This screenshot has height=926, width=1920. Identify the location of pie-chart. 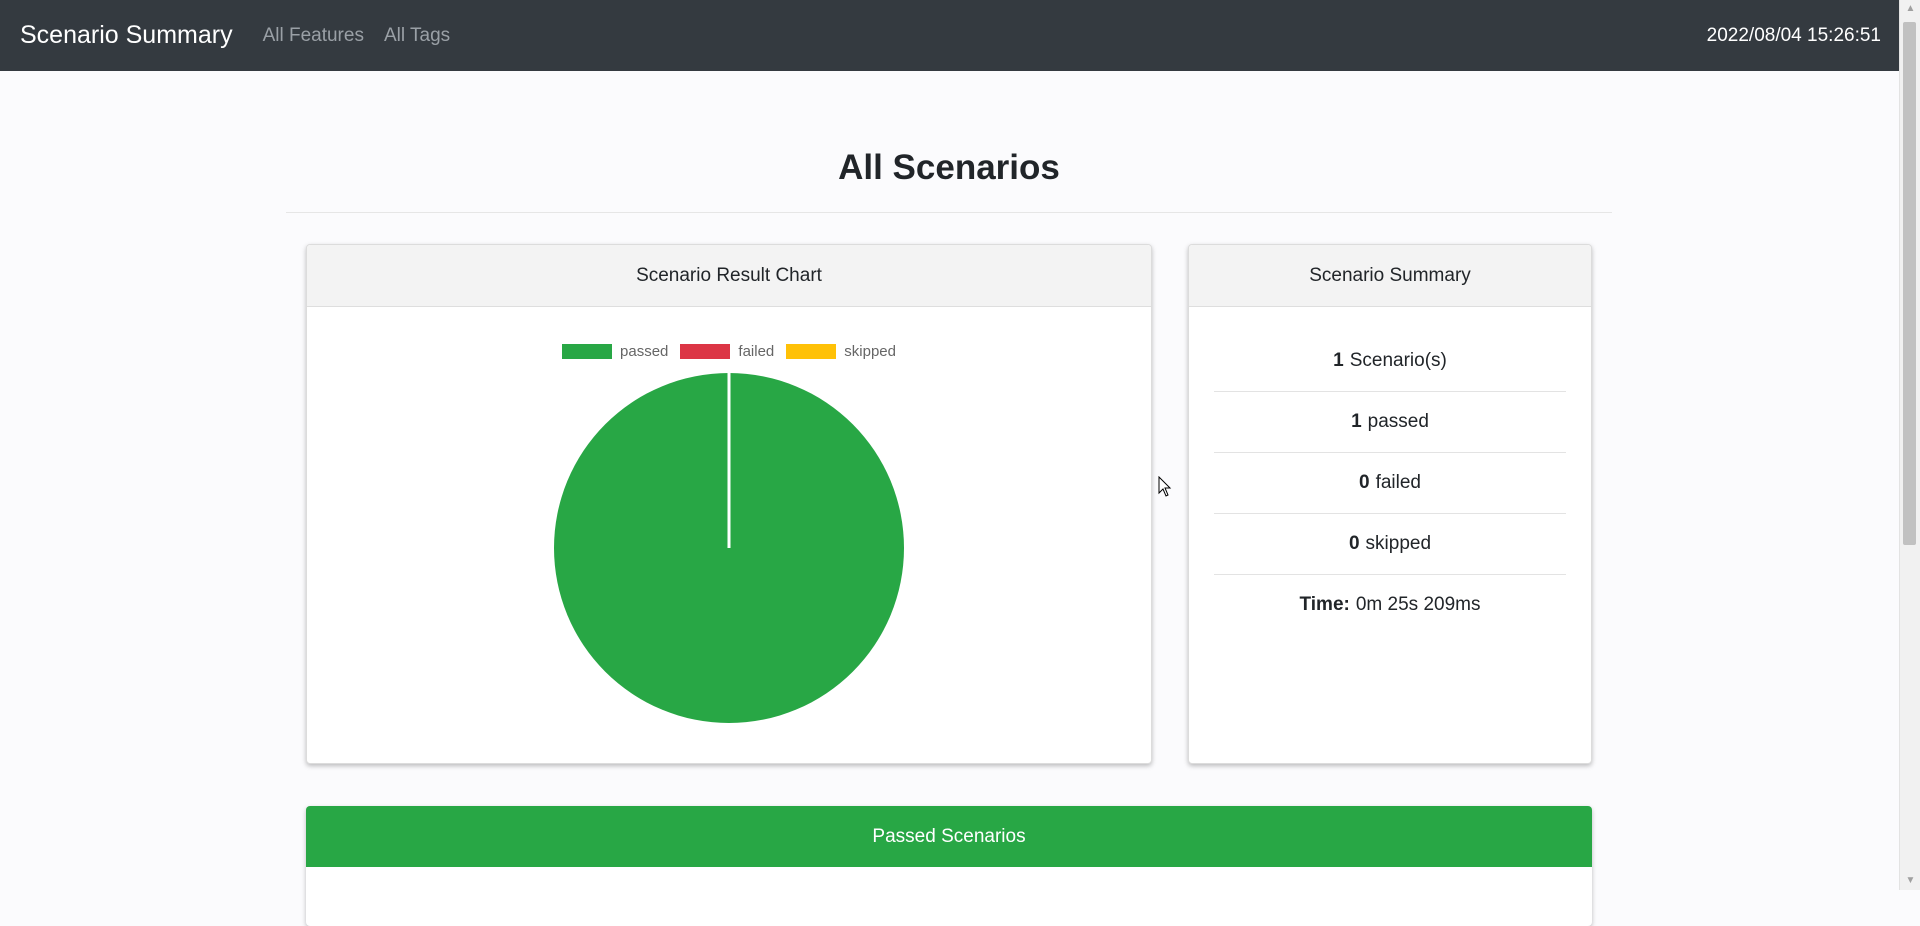
(729, 548).